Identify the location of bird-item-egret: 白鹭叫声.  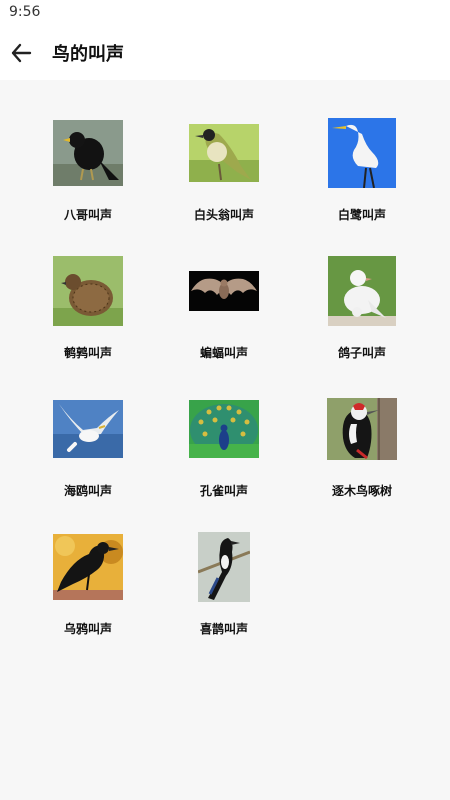
(362, 183).